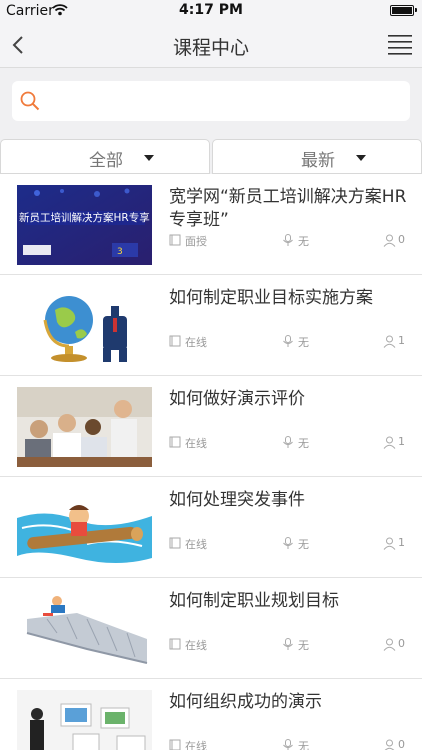 Image resolution: width=422 pixels, height=750 pixels. Describe the element at coordinates (225, 101) in the screenshot. I see `search-input` at that location.